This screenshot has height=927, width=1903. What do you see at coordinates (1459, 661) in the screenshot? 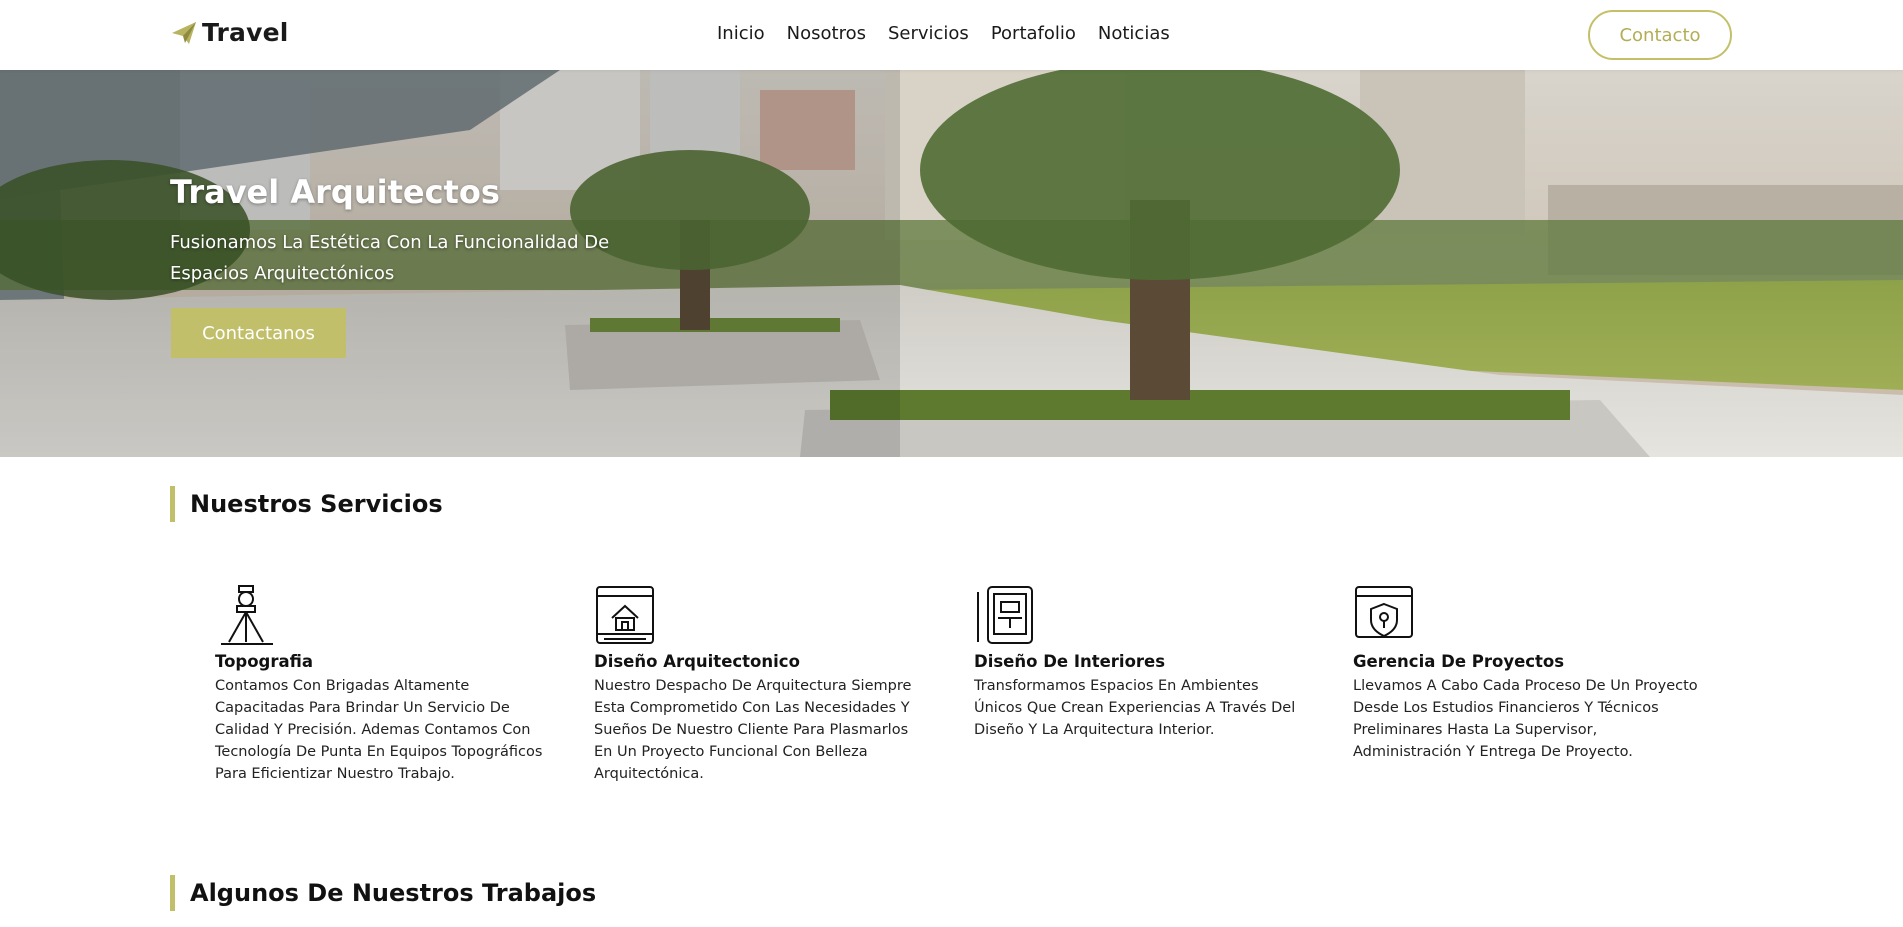
I see `service-name: Gerencia De Proyectos` at bounding box center [1459, 661].